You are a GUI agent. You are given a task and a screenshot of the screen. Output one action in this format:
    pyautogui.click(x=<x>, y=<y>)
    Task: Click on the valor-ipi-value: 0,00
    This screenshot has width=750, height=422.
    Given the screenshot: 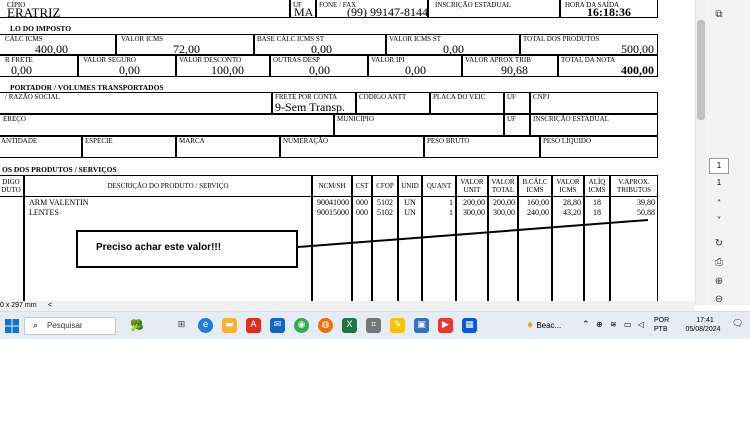 What is the action you would take?
    pyautogui.click(x=415, y=70)
    